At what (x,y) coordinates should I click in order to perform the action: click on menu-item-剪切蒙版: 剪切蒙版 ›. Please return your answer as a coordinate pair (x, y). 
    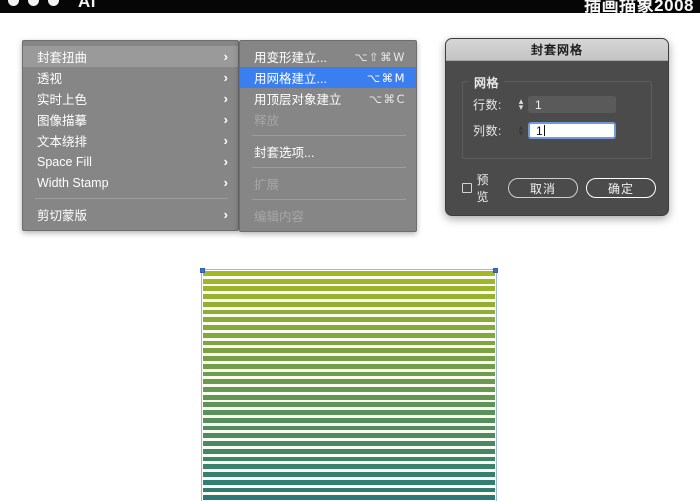
    Looking at the image, I should click on (130, 214).